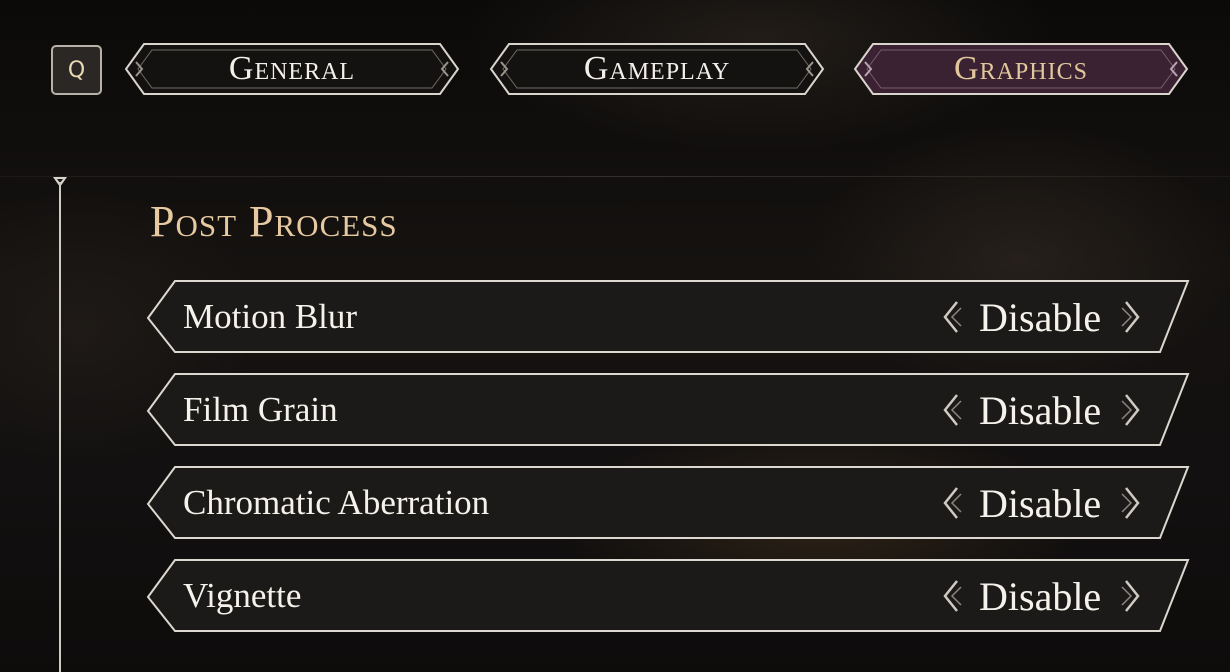 The image size is (1230, 672). Describe the element at coordinates (667, 317) in the screenshot. I see `setting-row-motion-blur: Motion Blur Disable` at that location.